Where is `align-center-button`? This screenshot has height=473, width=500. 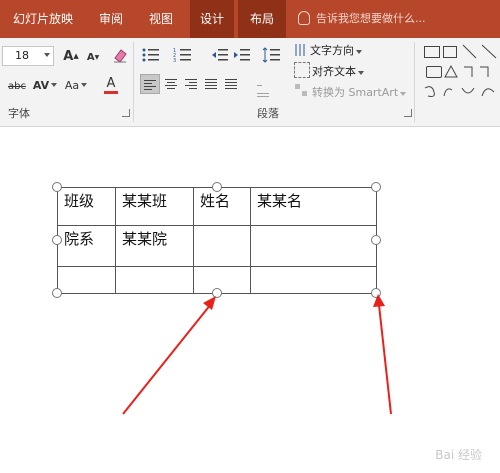 align-center-button is located at coordinates (171, 83).